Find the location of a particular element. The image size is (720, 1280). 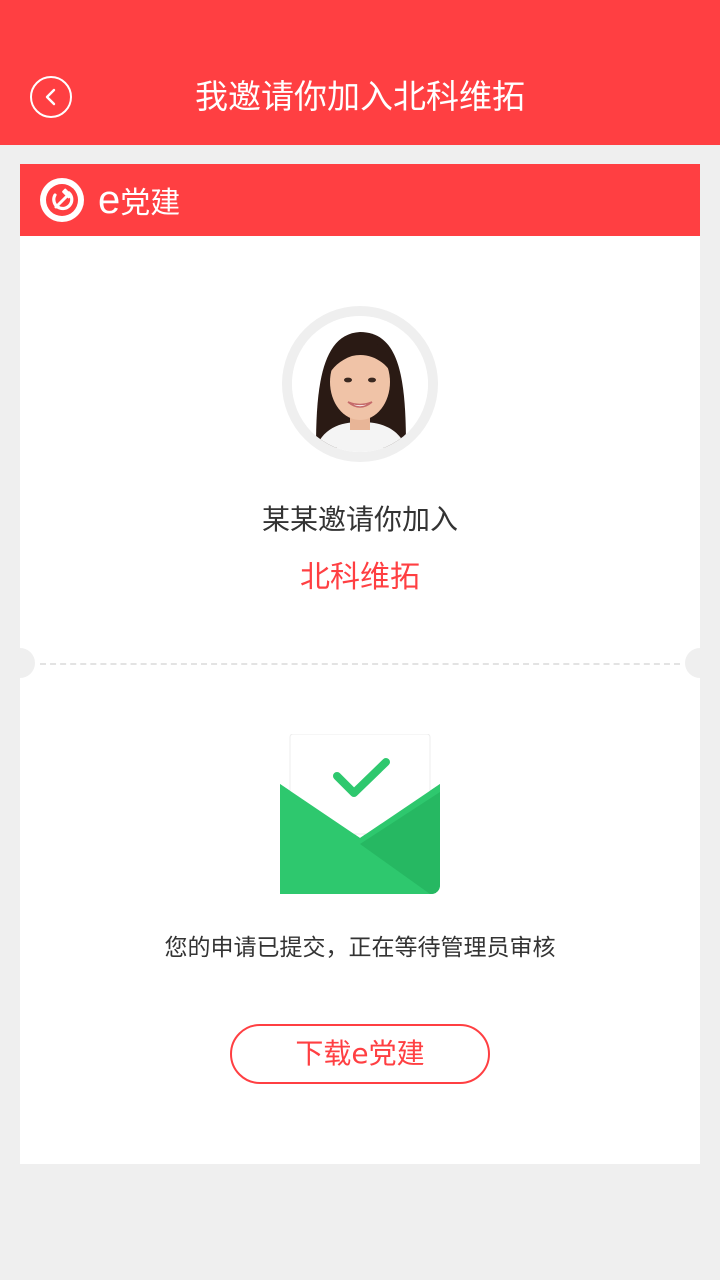

brand-name: e党建 is located at coordinates (139, 200).